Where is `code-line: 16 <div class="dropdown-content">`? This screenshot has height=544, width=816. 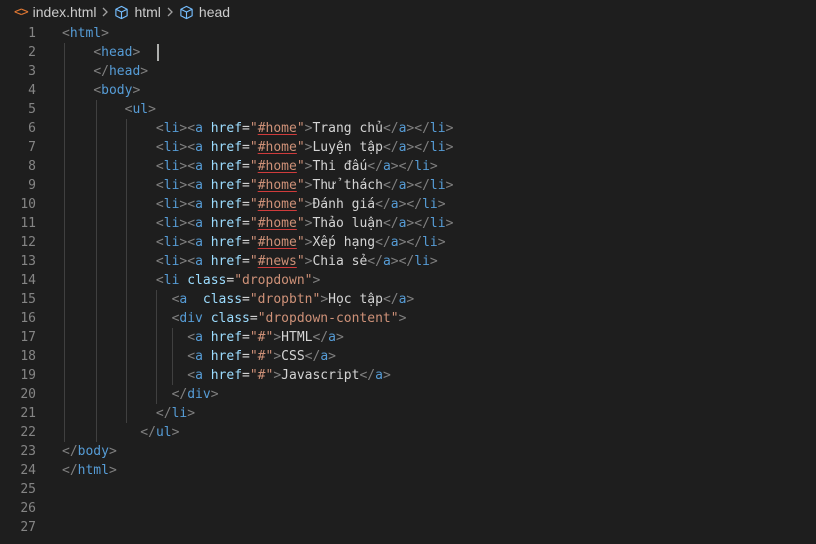
code-line: 16 <div class="dropdown-content"> is located at coordinates (408, 318).